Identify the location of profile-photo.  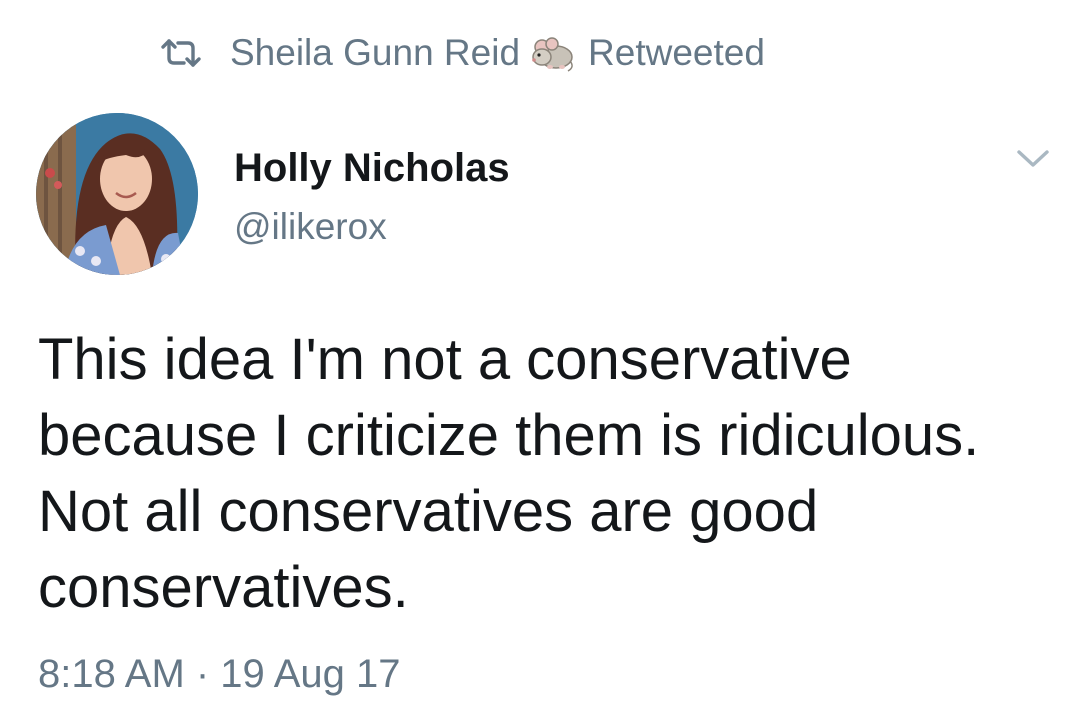
(117, 194).